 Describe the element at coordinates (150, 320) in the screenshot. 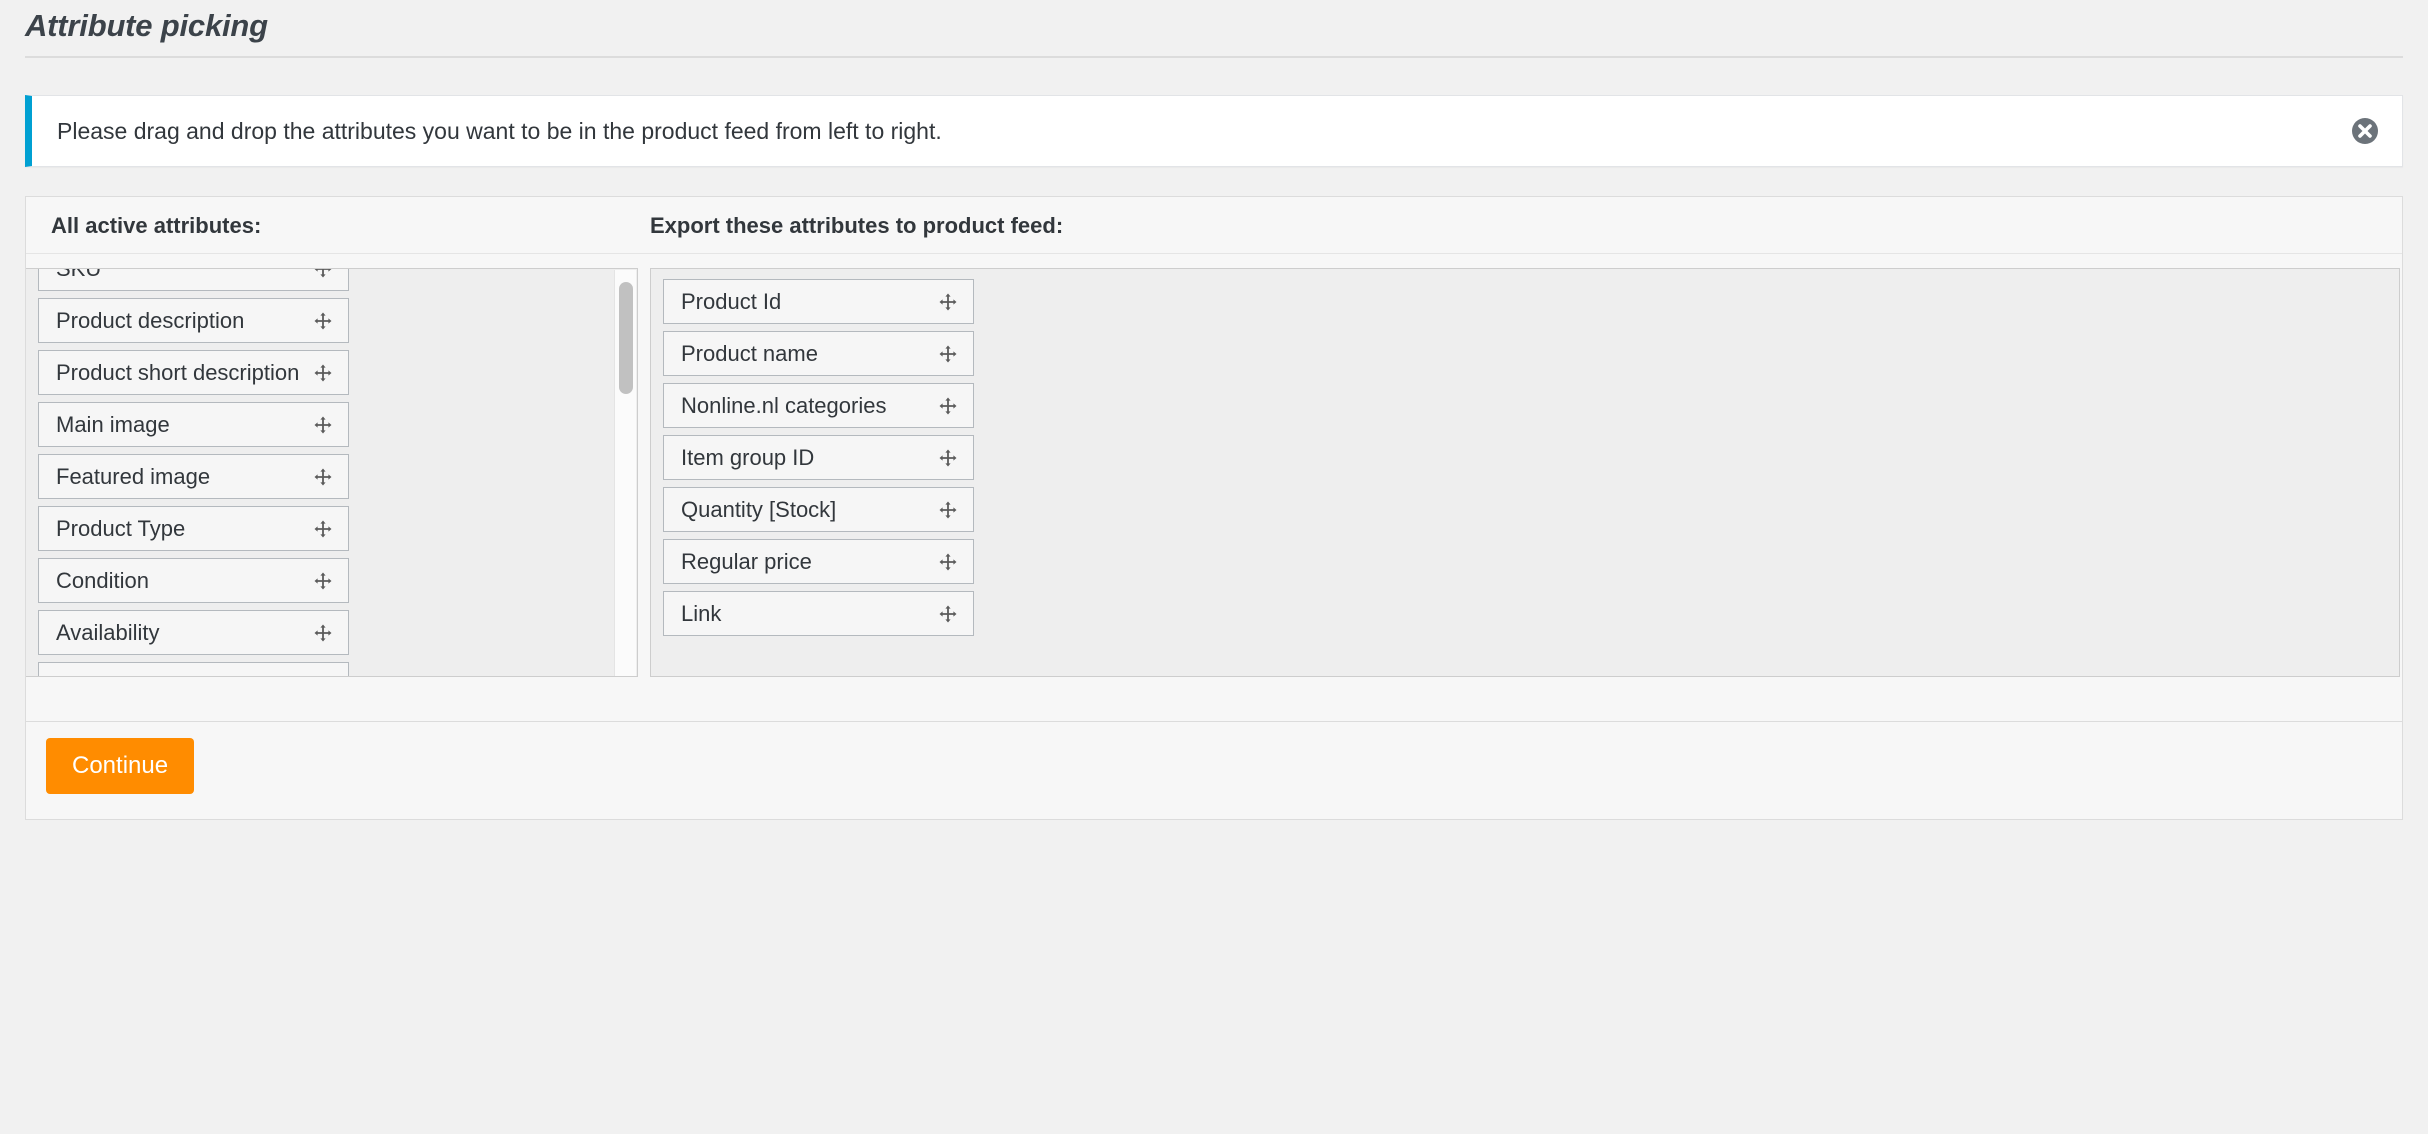

I see `source-attribute-item-label: Product description` at that location.